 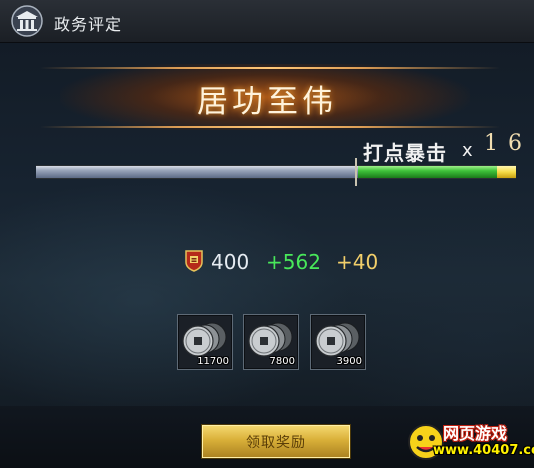 What do you see at coordinates (508, 143) in the screenshot?
I see `crit-count: 16` at bounding box center [508, 143].